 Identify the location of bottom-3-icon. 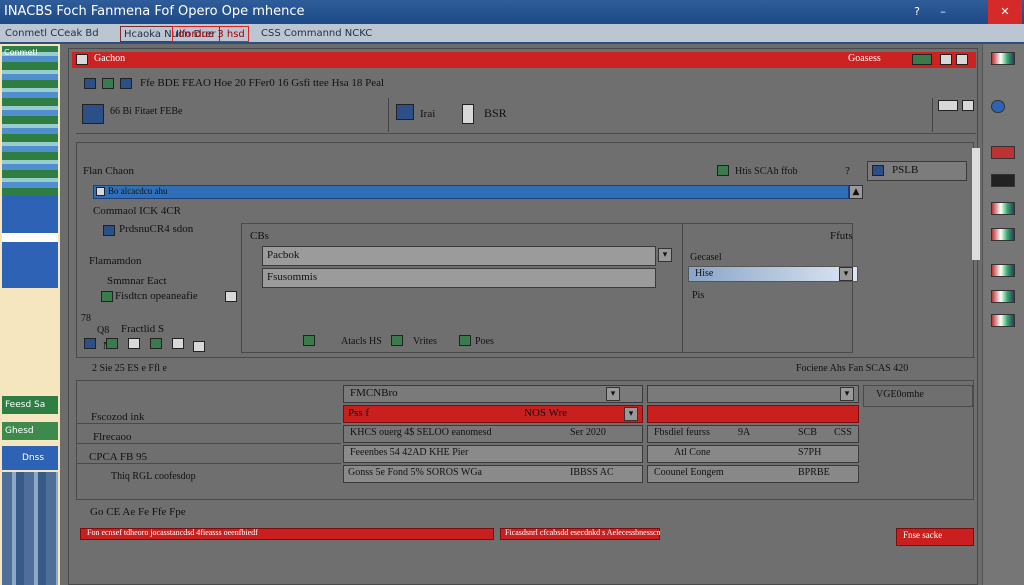
(465, 340).